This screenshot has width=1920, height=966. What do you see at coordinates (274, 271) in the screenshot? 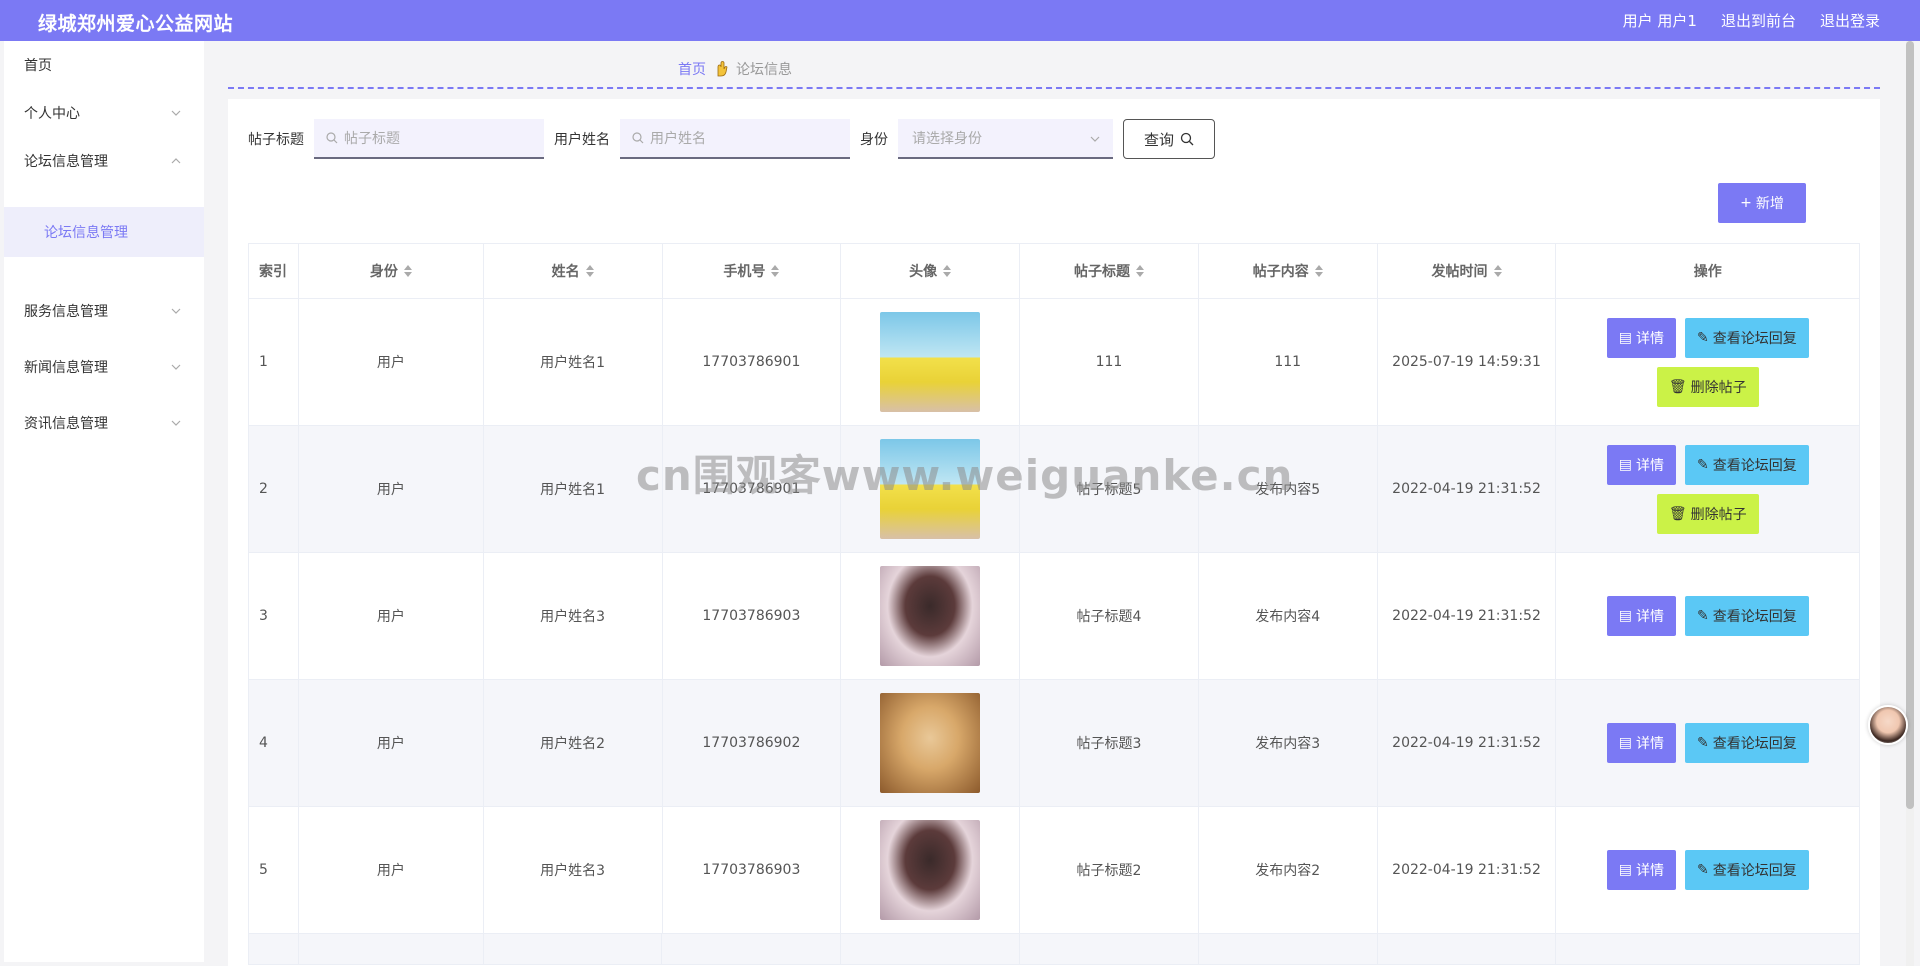
I see `column-header-index: 索引` at bounding box center [274, 271].